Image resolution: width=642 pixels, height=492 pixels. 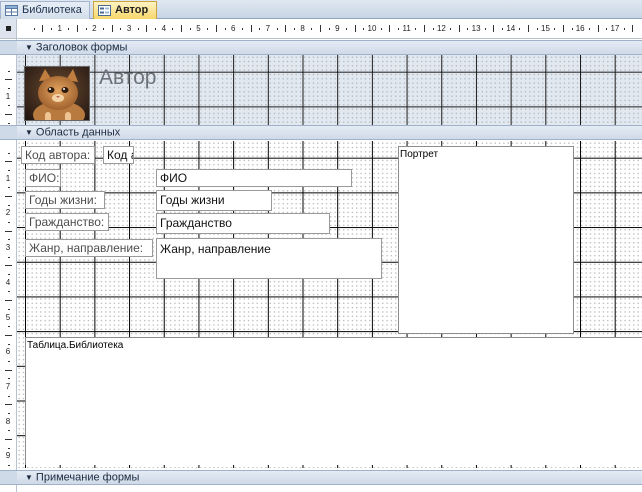 I want to click on section-bar-footer: ▼ Примечание формы, so click(x=329, y=477).